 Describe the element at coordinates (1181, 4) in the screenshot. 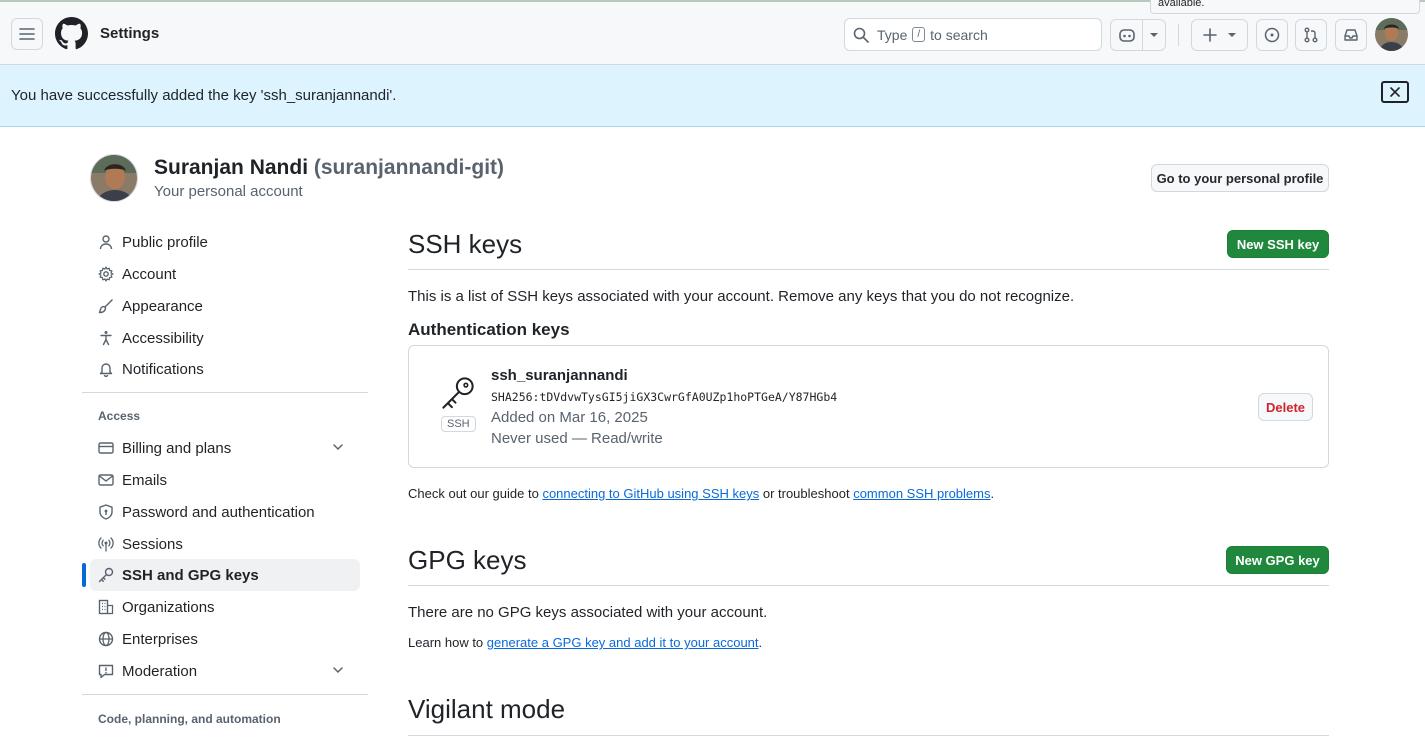

I see `tooltip-text: available.` at that location.